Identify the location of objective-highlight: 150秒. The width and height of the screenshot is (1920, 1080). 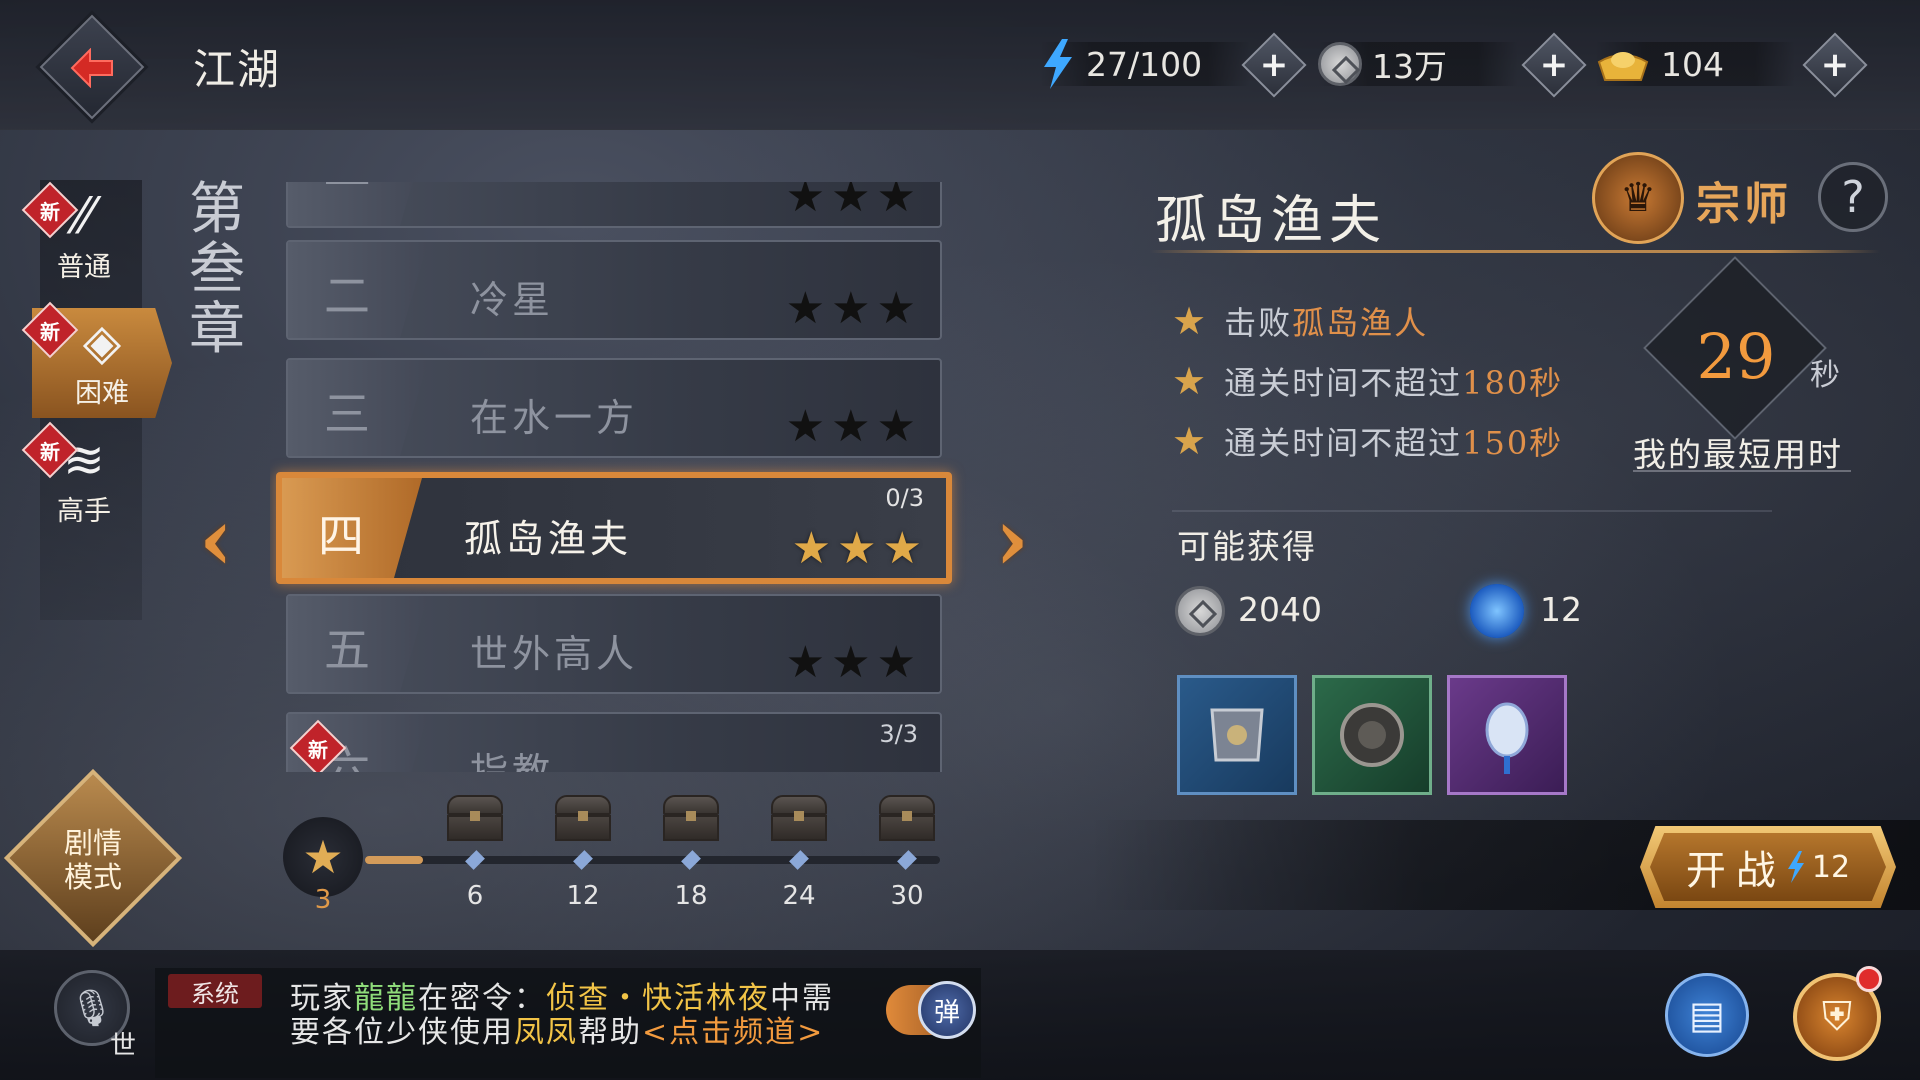
(1513, 443).